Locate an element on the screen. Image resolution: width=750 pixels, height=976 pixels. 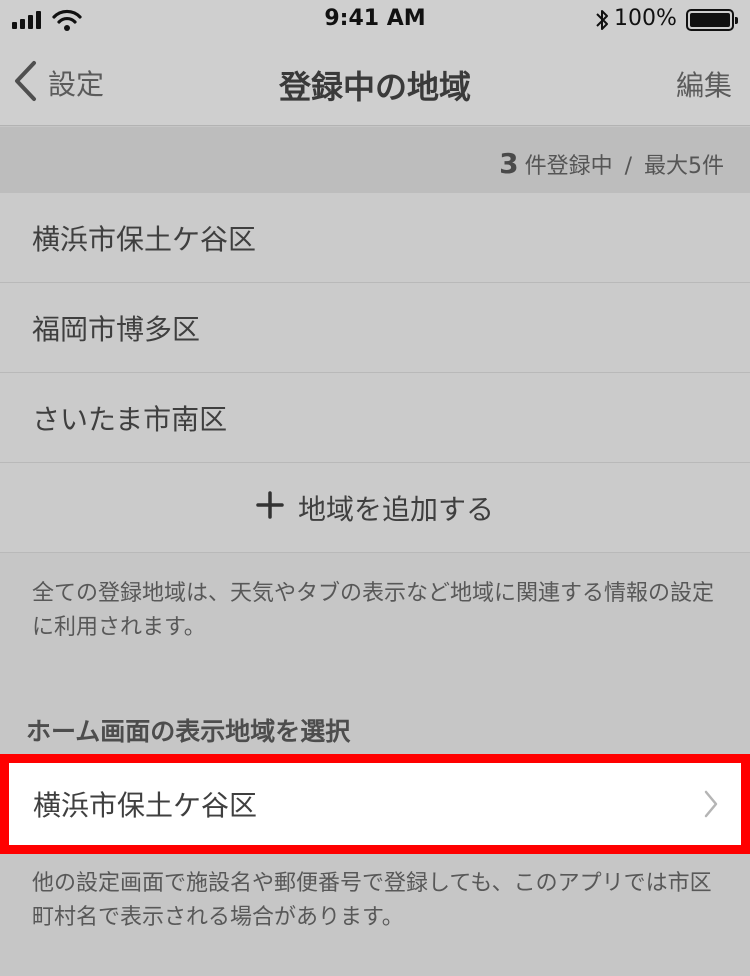
add-region-button: 地域を追加する is located at coordinates (375, 508).